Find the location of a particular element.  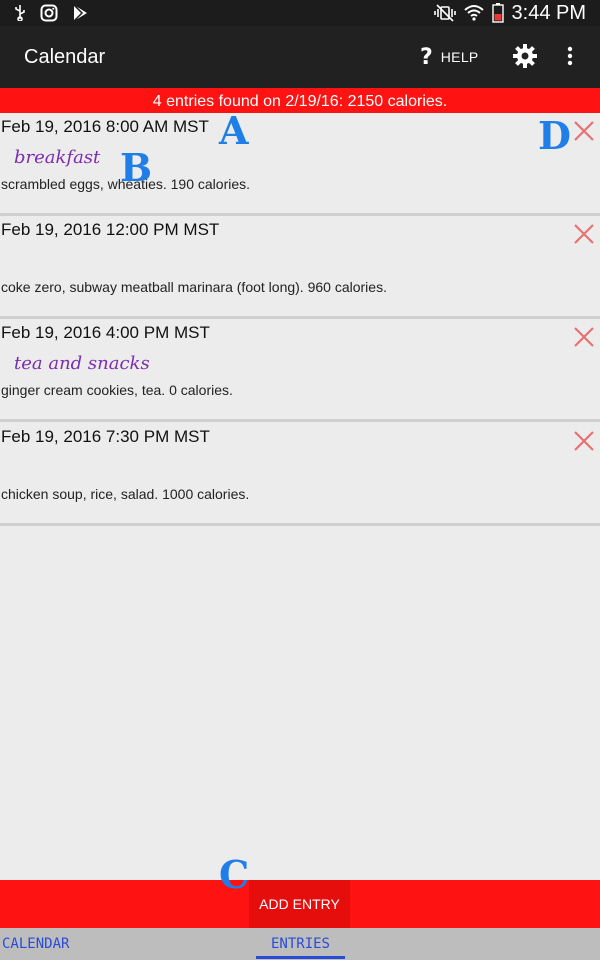

annotation-marker-a: A is located at coordinates (234, 130).